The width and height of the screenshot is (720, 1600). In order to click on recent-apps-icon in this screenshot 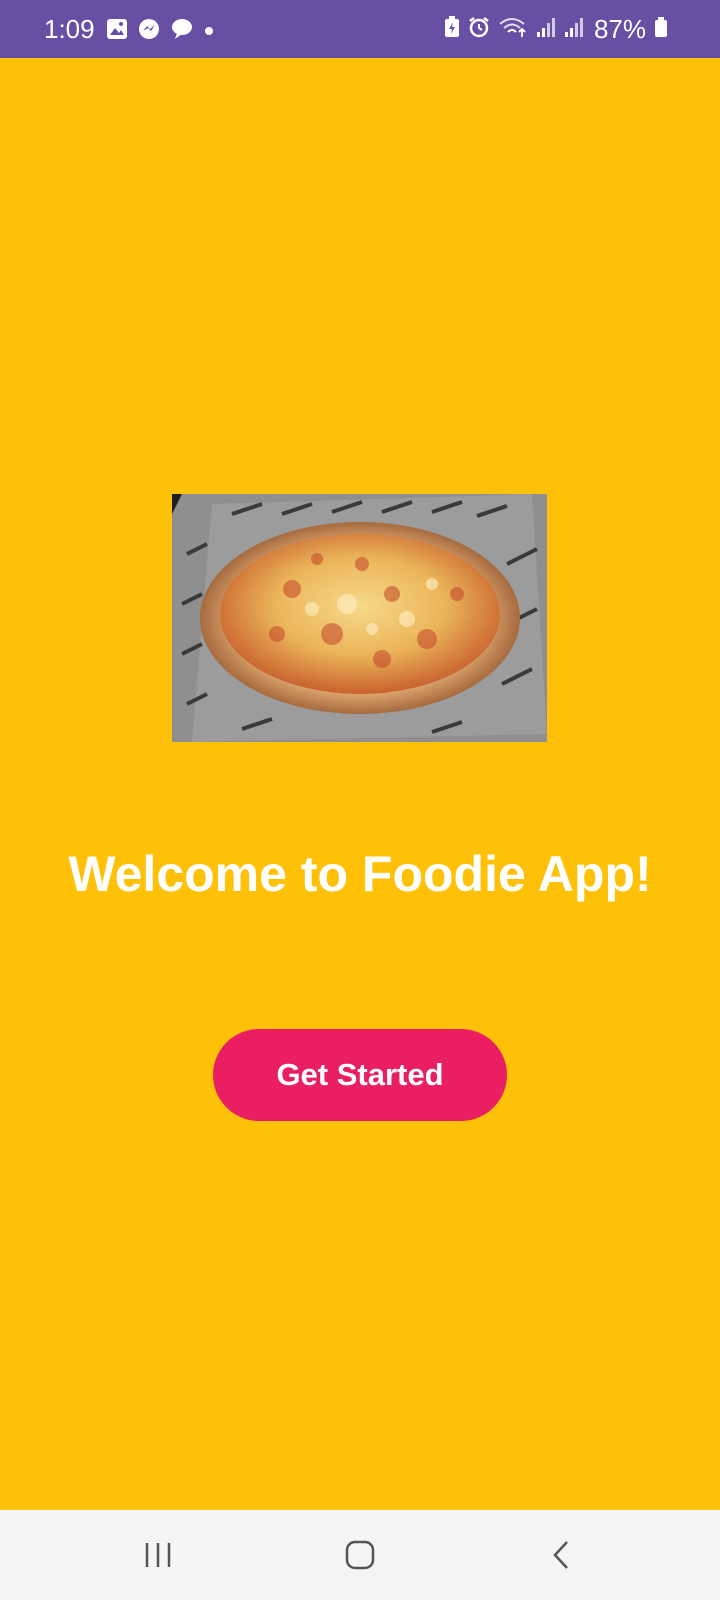, I will do `click(158, 1555)`.